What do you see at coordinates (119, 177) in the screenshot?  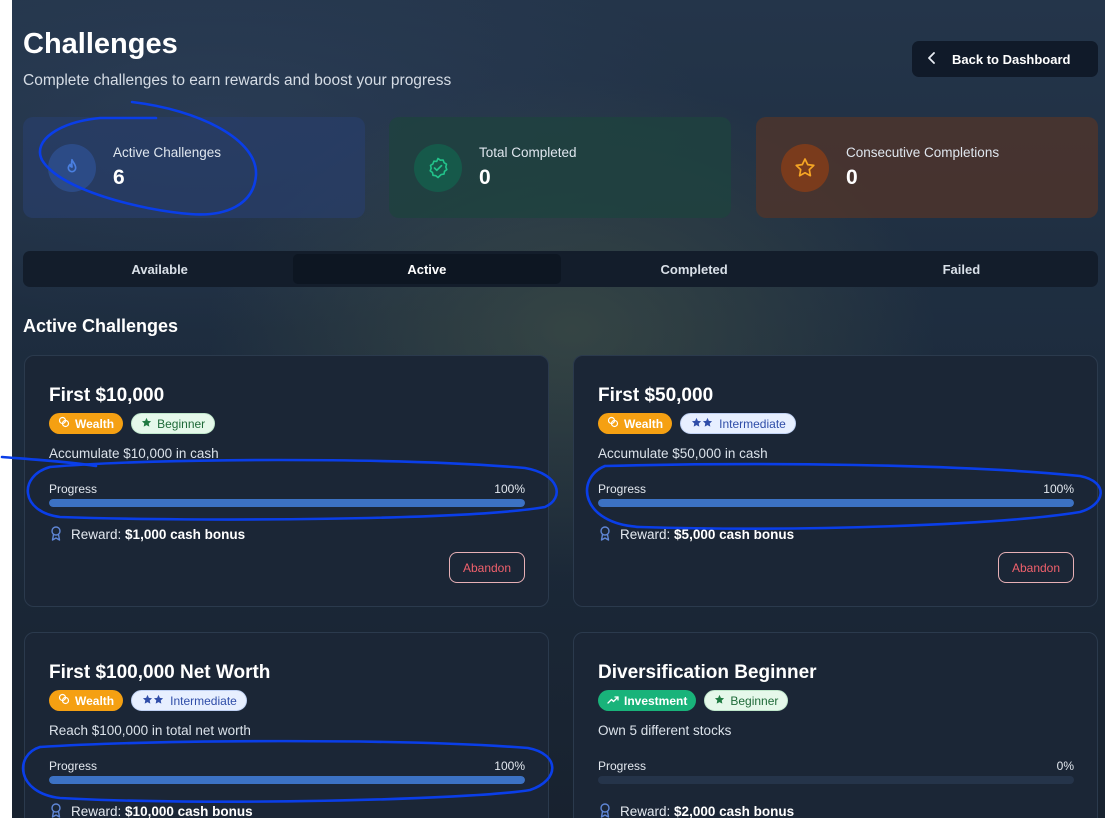 I see `stat-value: 6` at bounding box center [119, 177].